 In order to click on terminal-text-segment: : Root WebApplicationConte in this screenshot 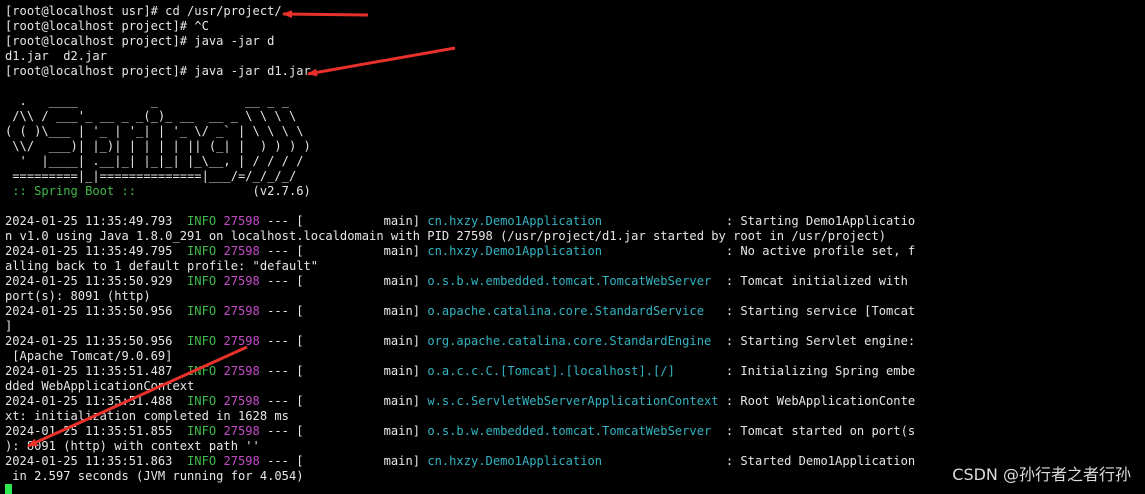, I will do `click(817, 401)`.